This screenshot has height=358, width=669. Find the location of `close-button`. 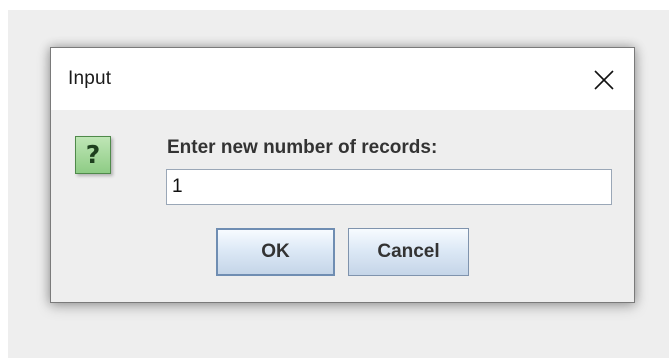

close-button is located at coordinates (603, 79).